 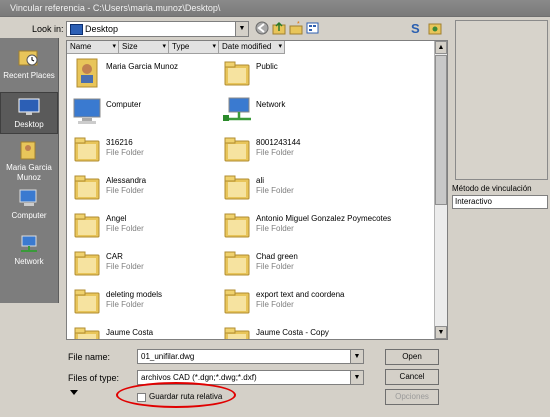 I want to click on svg-text: S, so click(x=415, y=28).